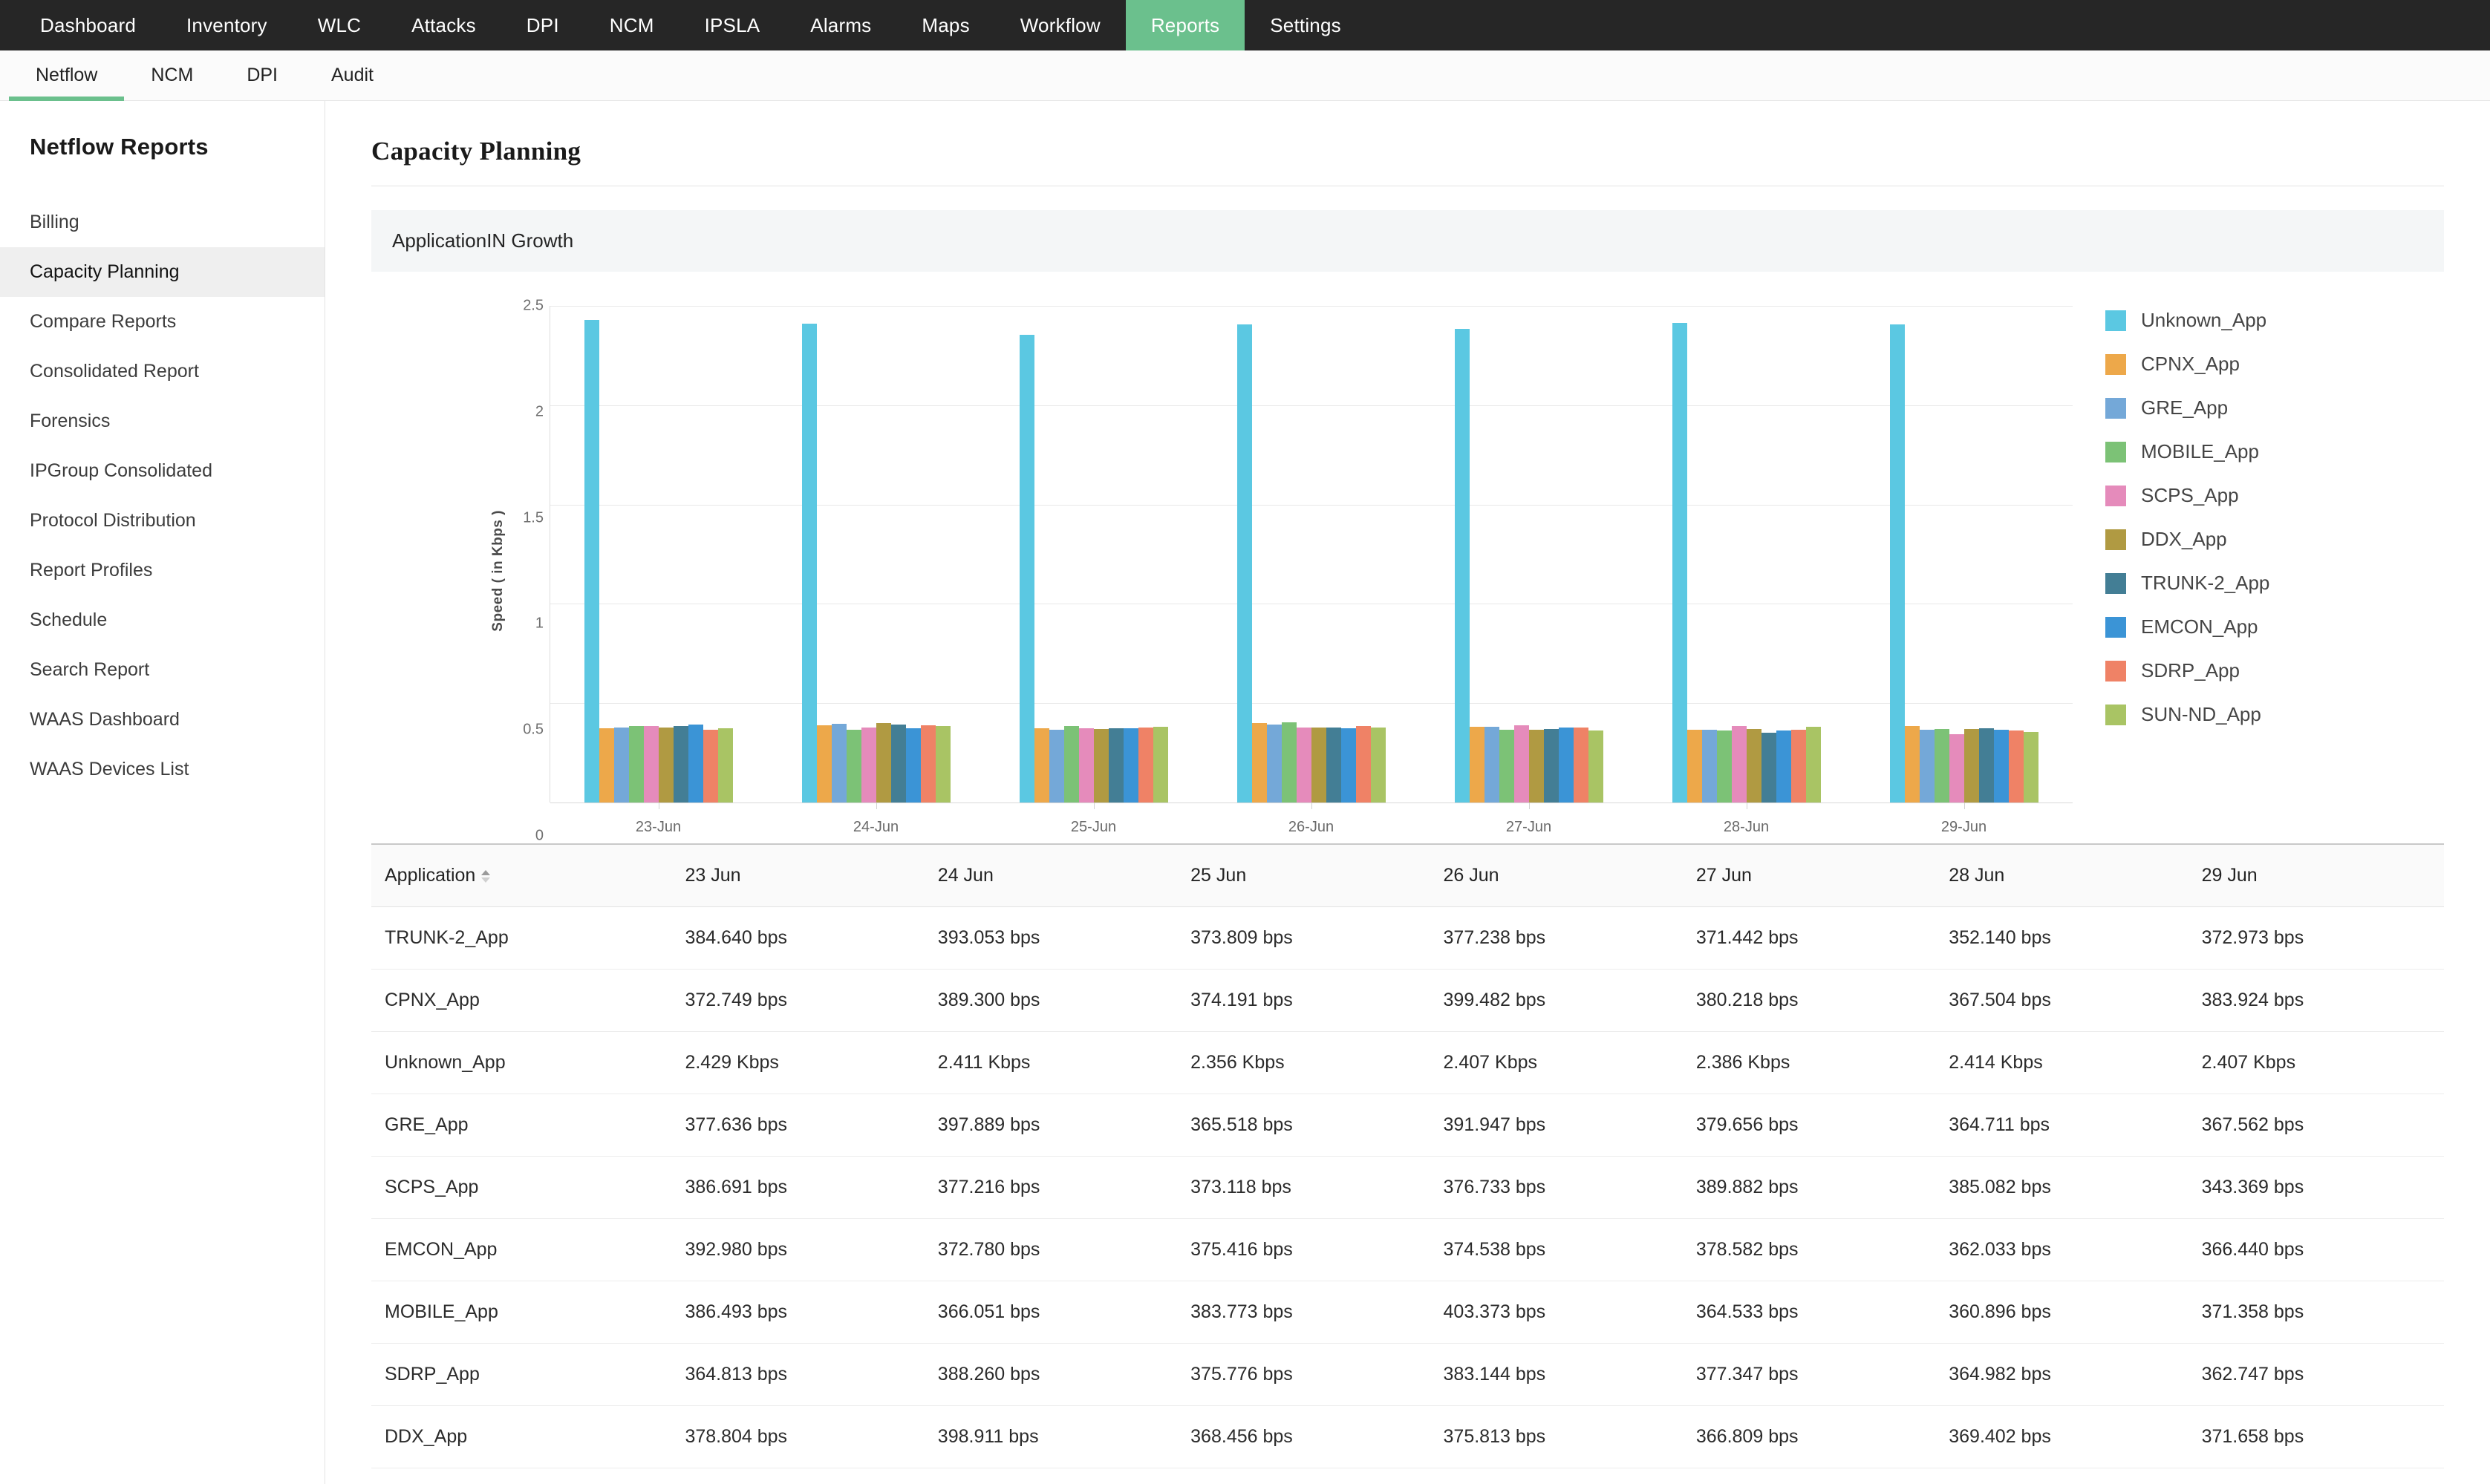  I want to click on table-column-header-28-jun: 28 Jun, so click(2064, 875).